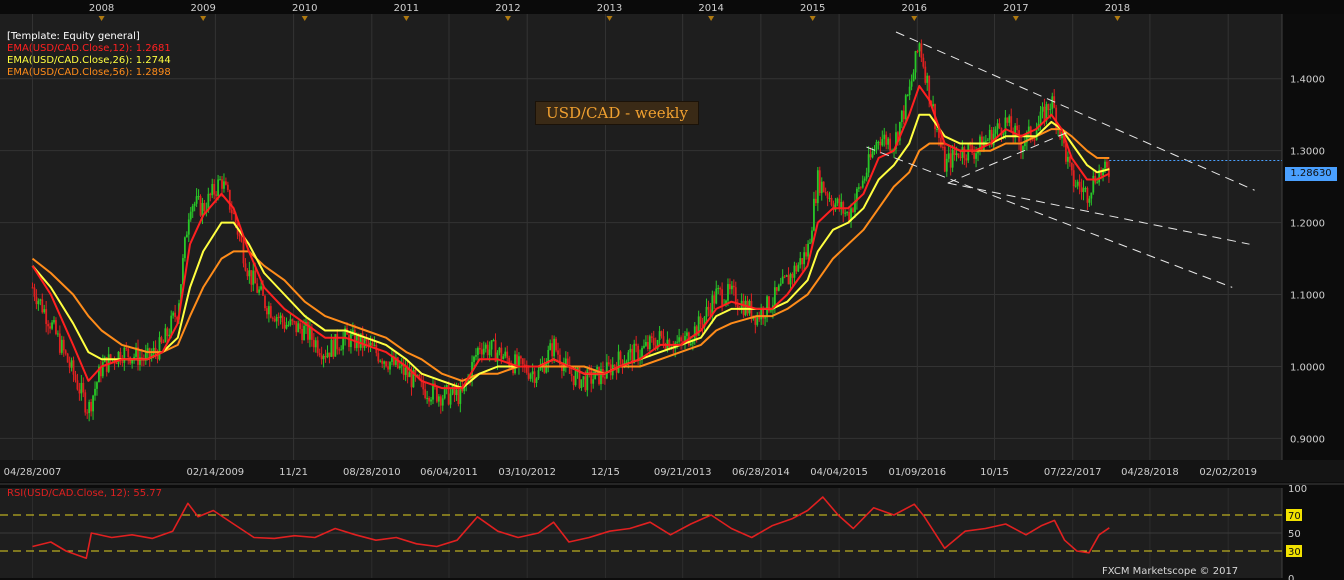  Describe the element at coordinates (84, 493) in the screenshot. I see `rsi-legend: RSI(USD/CAD.Close, 12): 55.77` at that location.